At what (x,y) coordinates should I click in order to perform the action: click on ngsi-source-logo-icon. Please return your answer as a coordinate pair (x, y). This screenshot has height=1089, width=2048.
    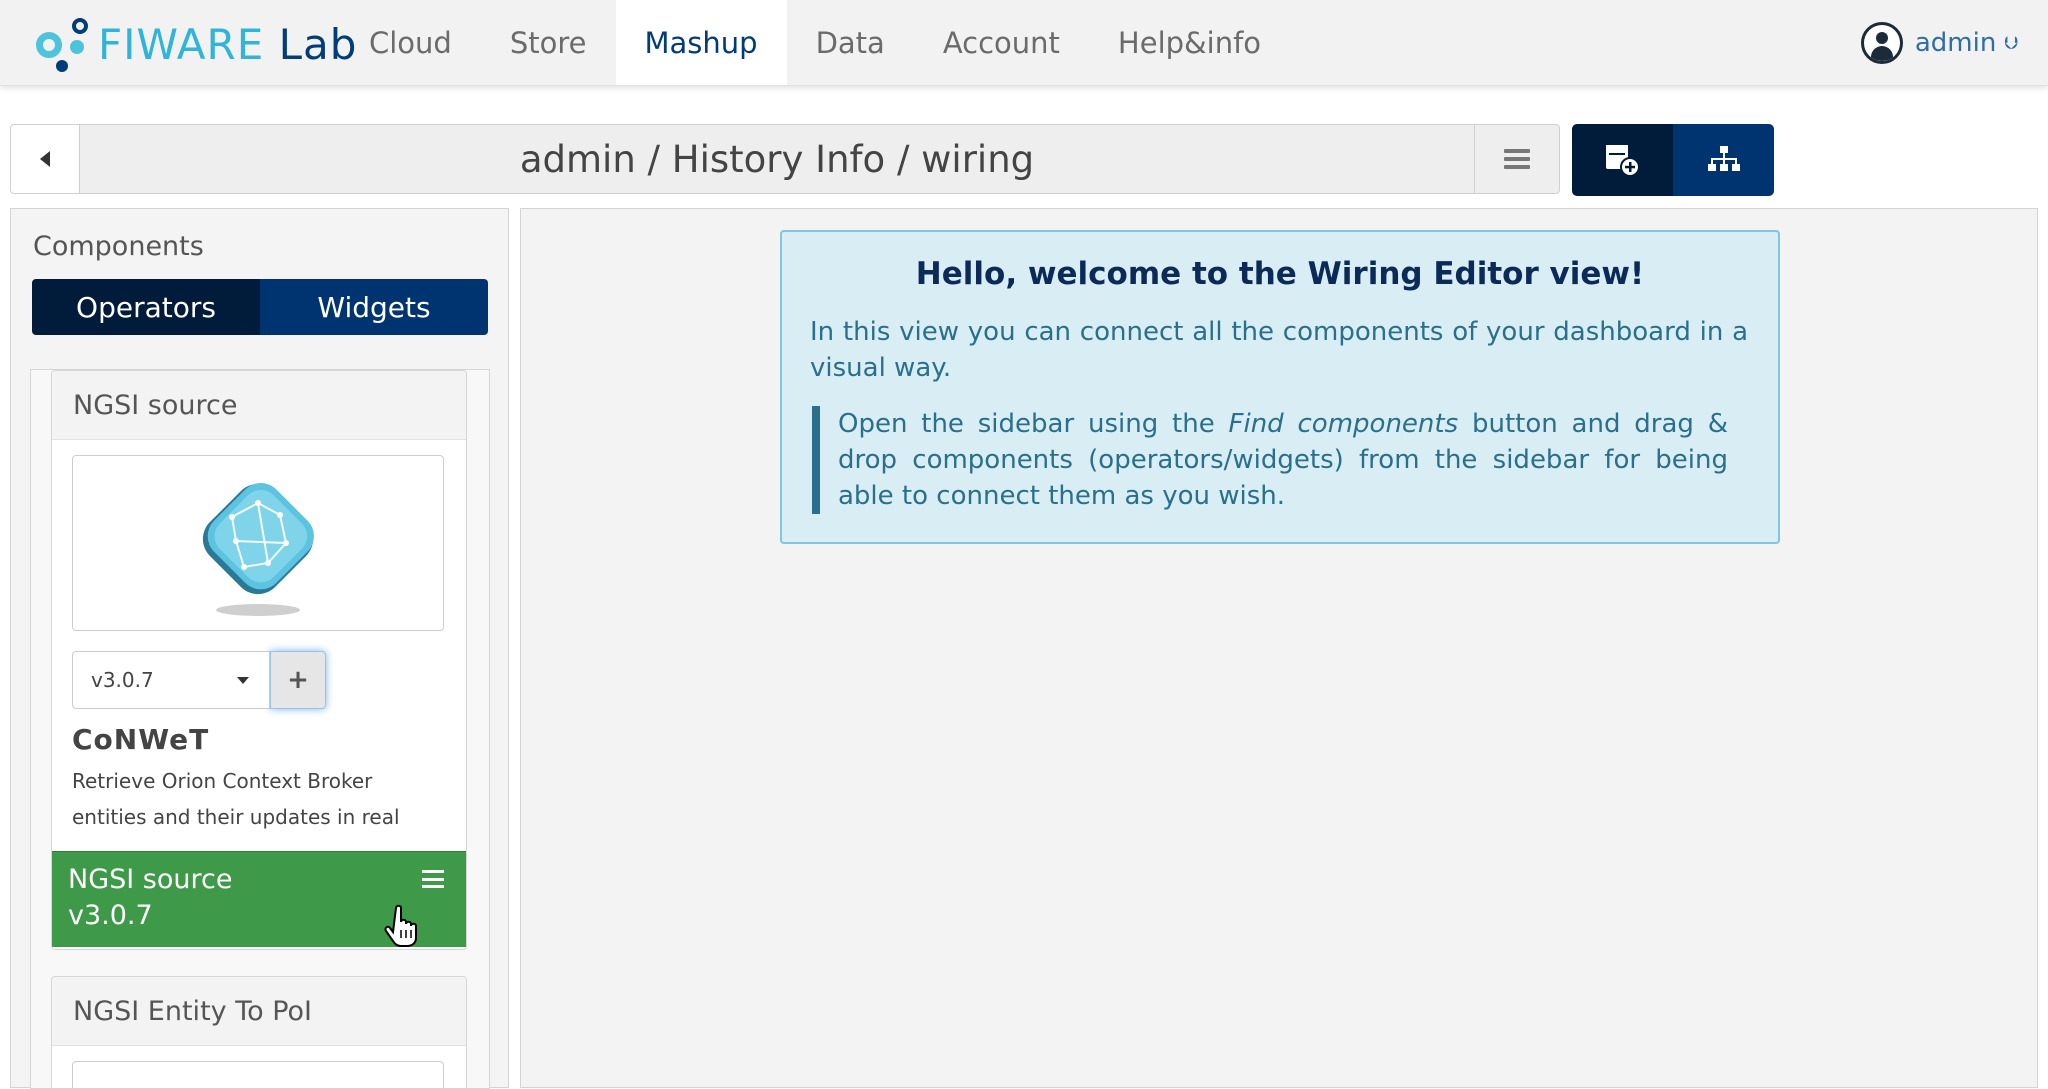
    Looking at the image, I should click on (258, 549).